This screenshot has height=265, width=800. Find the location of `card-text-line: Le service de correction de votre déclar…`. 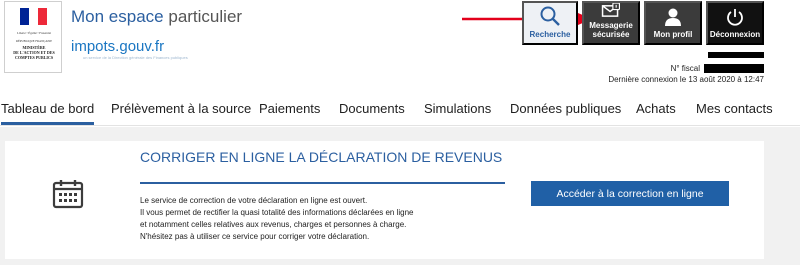

card-text-line: Le service de correction de votre déclar… is located at coordinates (254, 200).